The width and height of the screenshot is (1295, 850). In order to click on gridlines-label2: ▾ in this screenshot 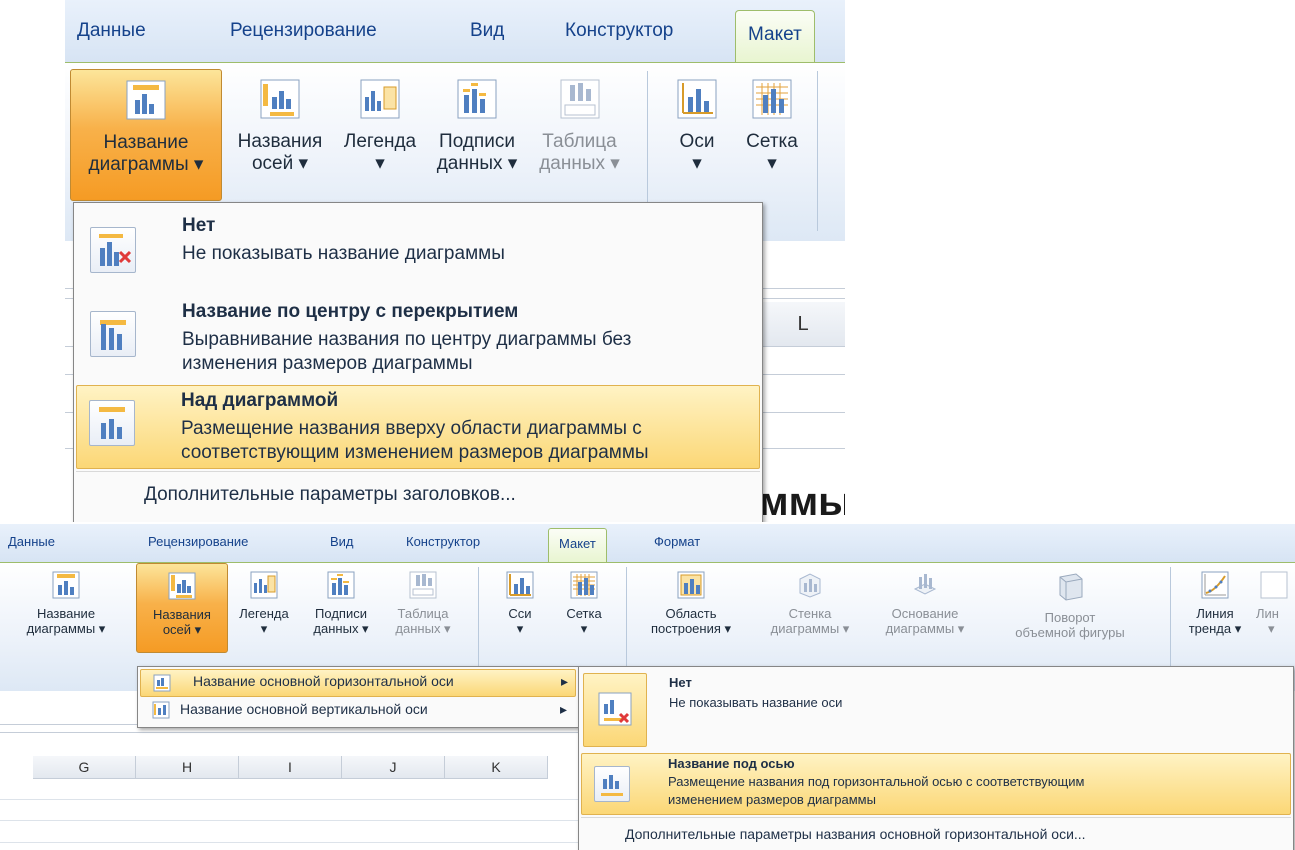, I will do `click(584, 628)`.